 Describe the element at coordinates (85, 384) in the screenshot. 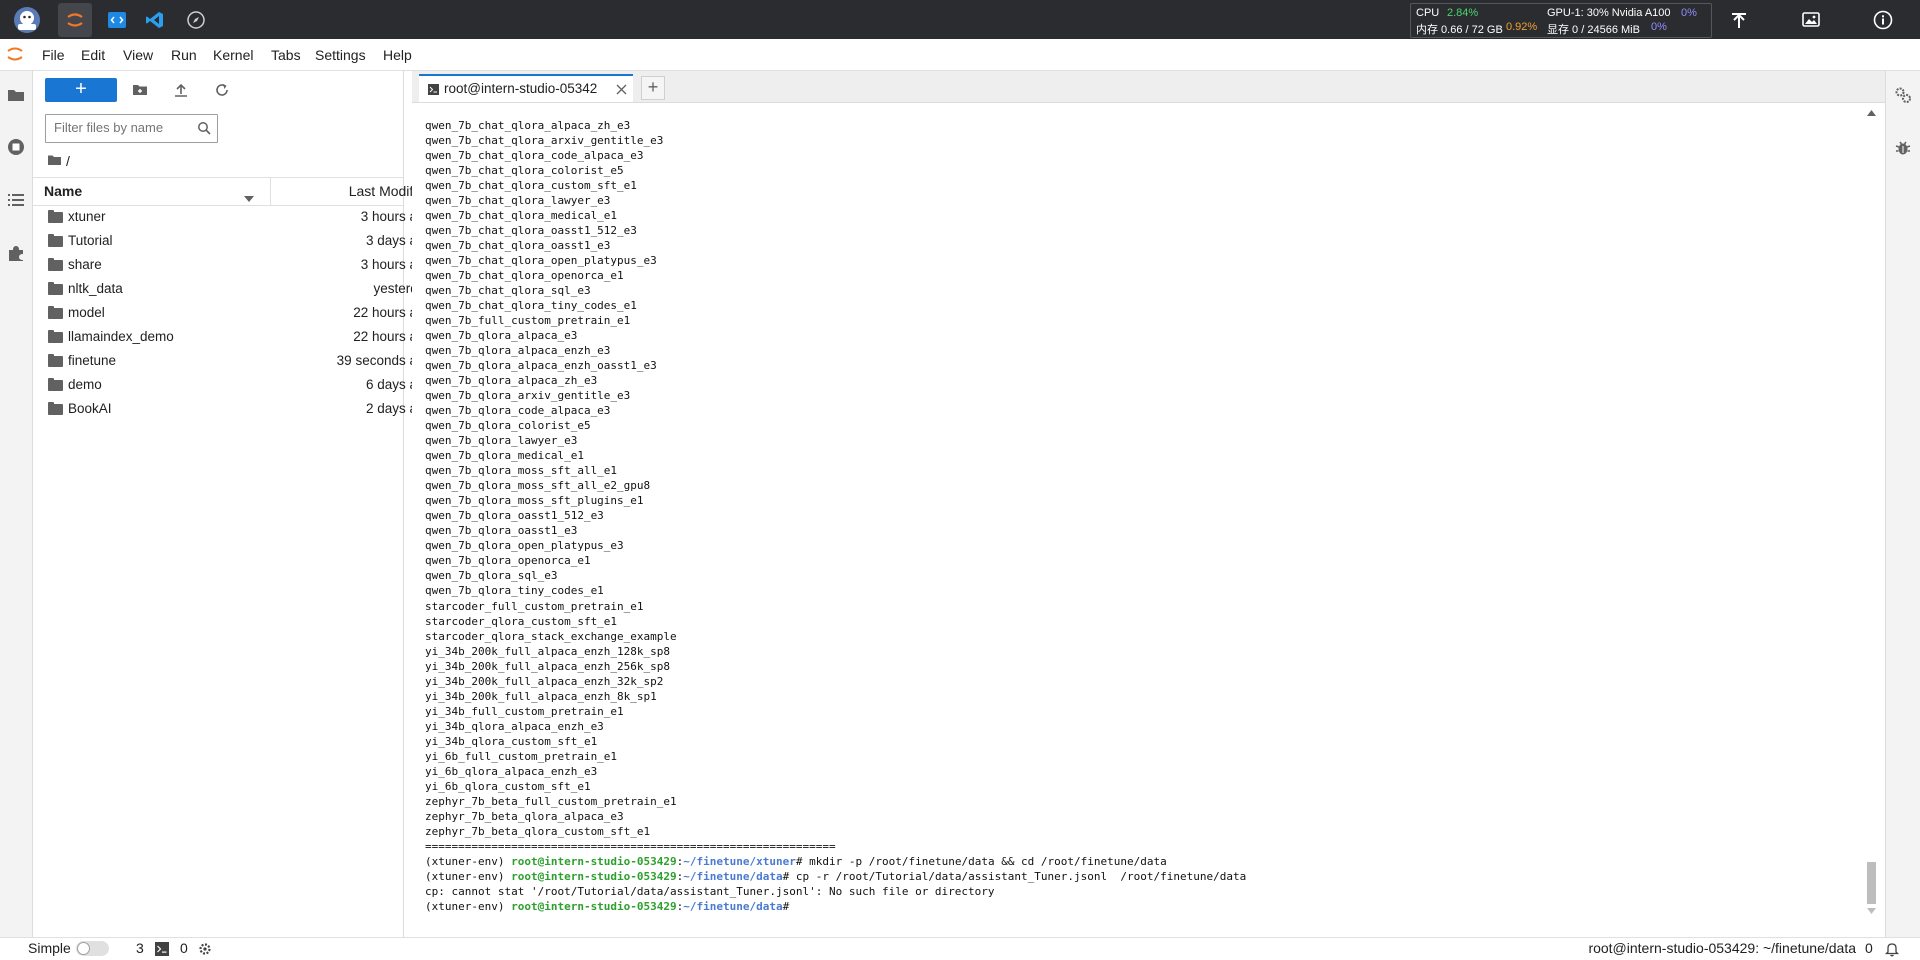

I see `file-name: demo` at that location.